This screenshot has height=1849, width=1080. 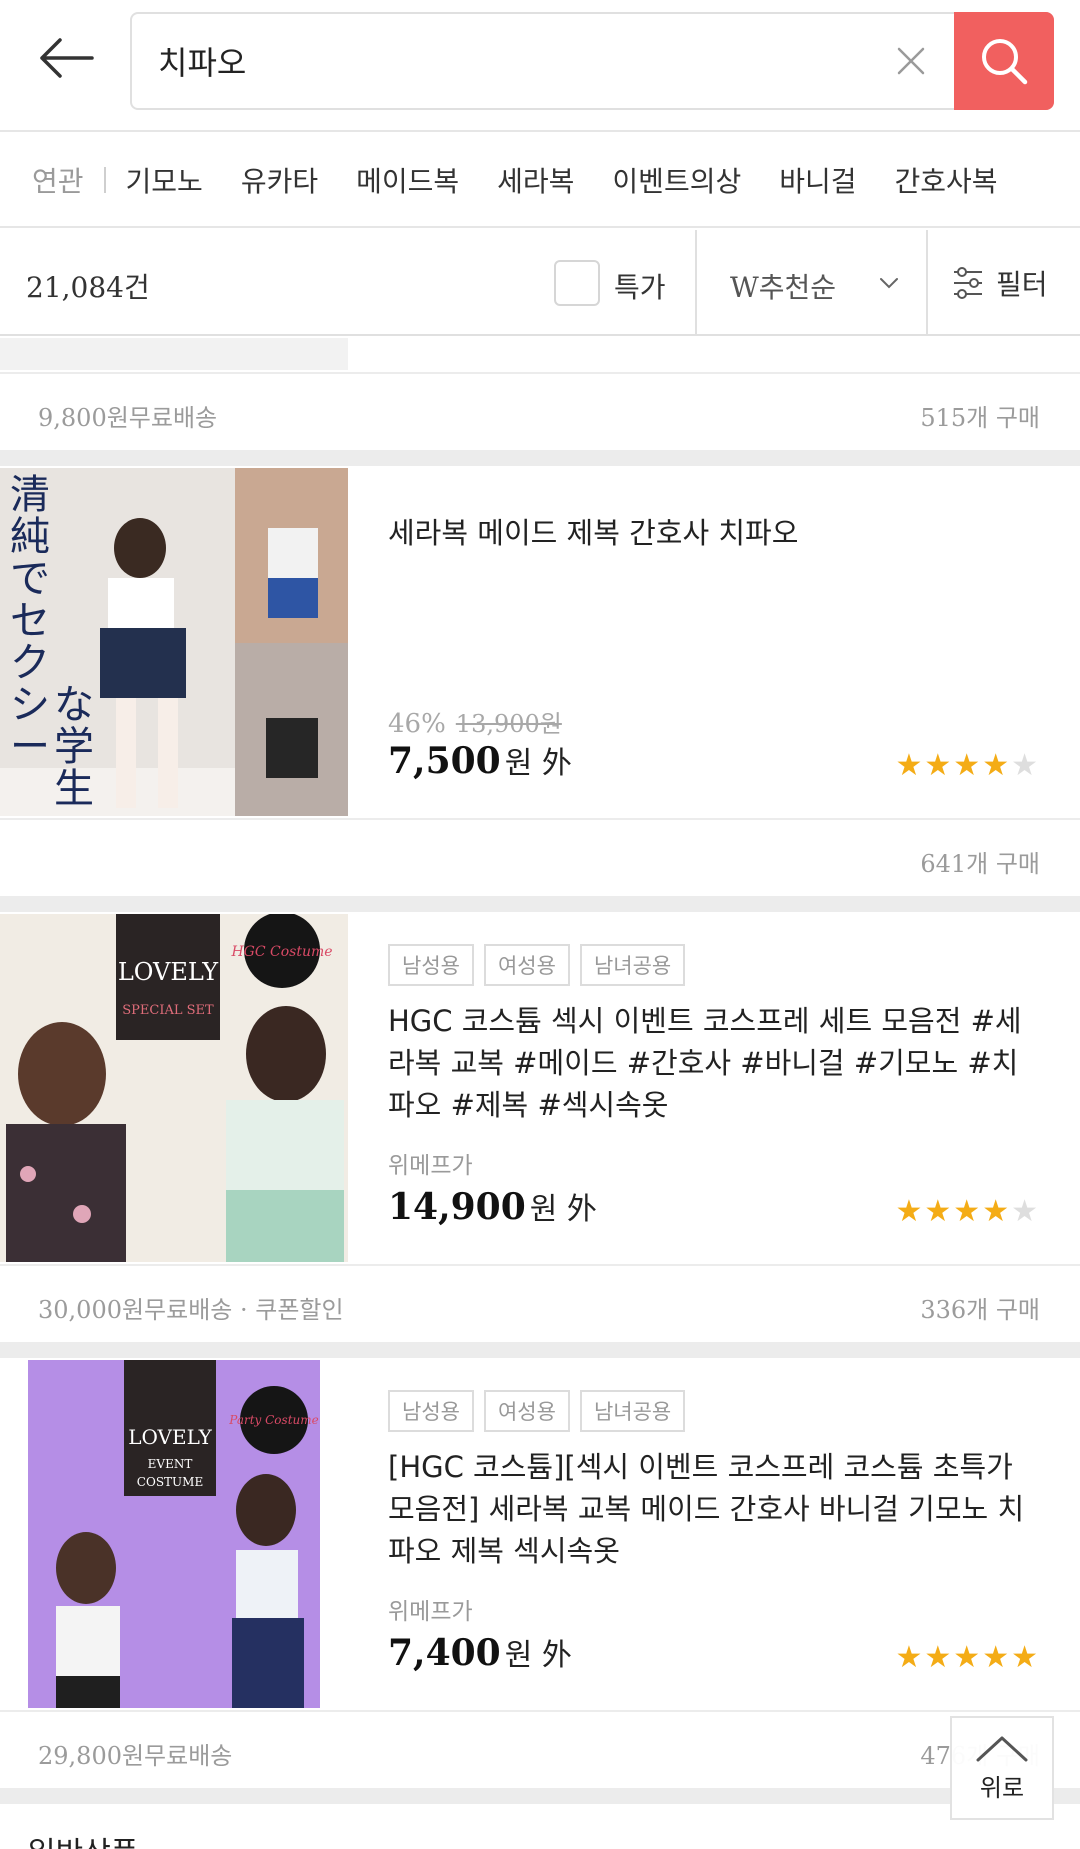 What do you see at coordinates (457, 1207) in the screenshot?
I see `product-price: 14,900` at bounding box center [457, 1207].